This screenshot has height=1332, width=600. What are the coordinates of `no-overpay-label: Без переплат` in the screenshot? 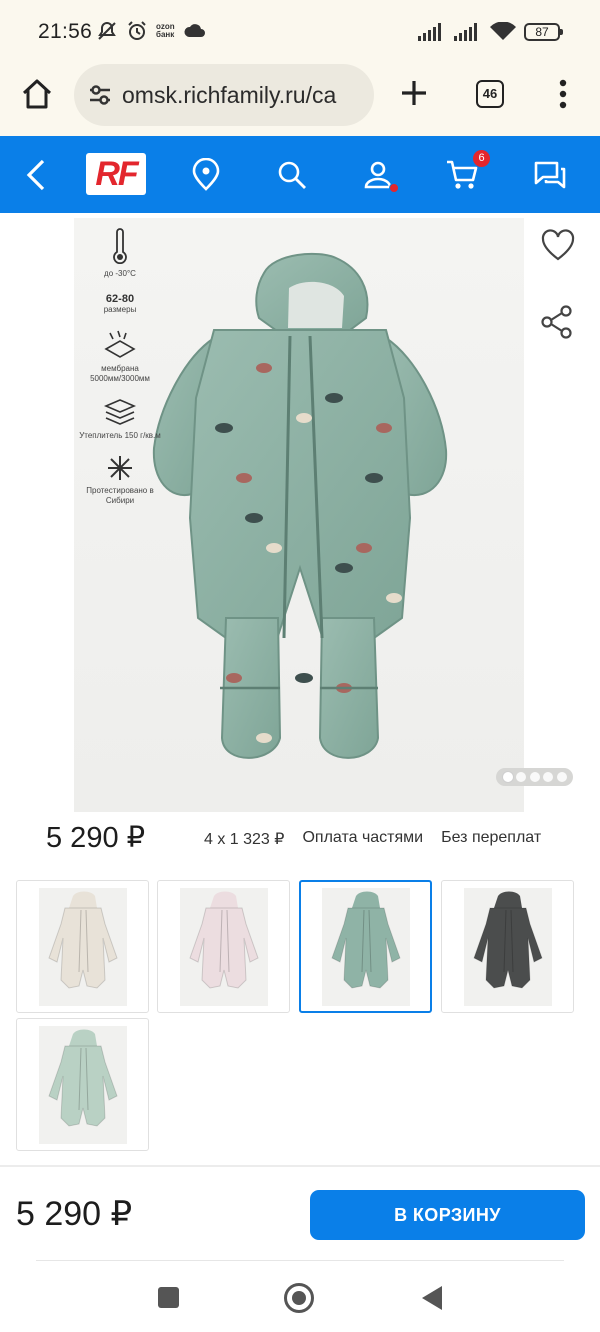 It's located at (491, 837).